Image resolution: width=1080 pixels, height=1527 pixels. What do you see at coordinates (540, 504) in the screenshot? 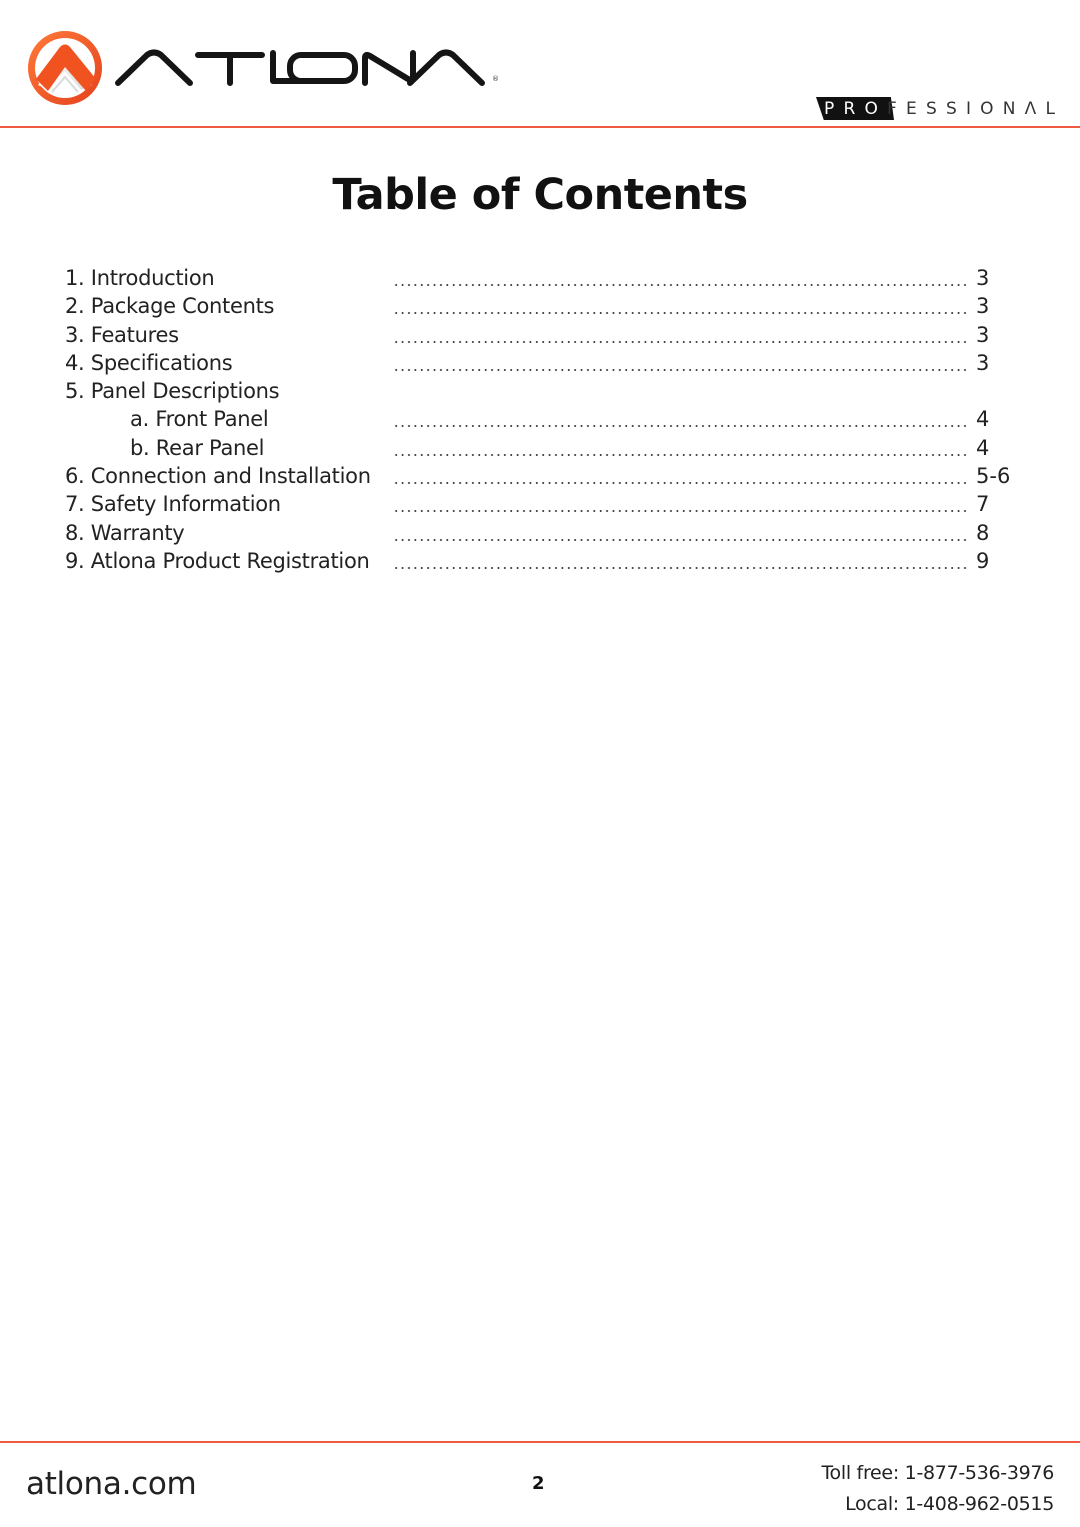
I see `toc-entry: 7. Safety Information 7` at bounding box center [540, 504].